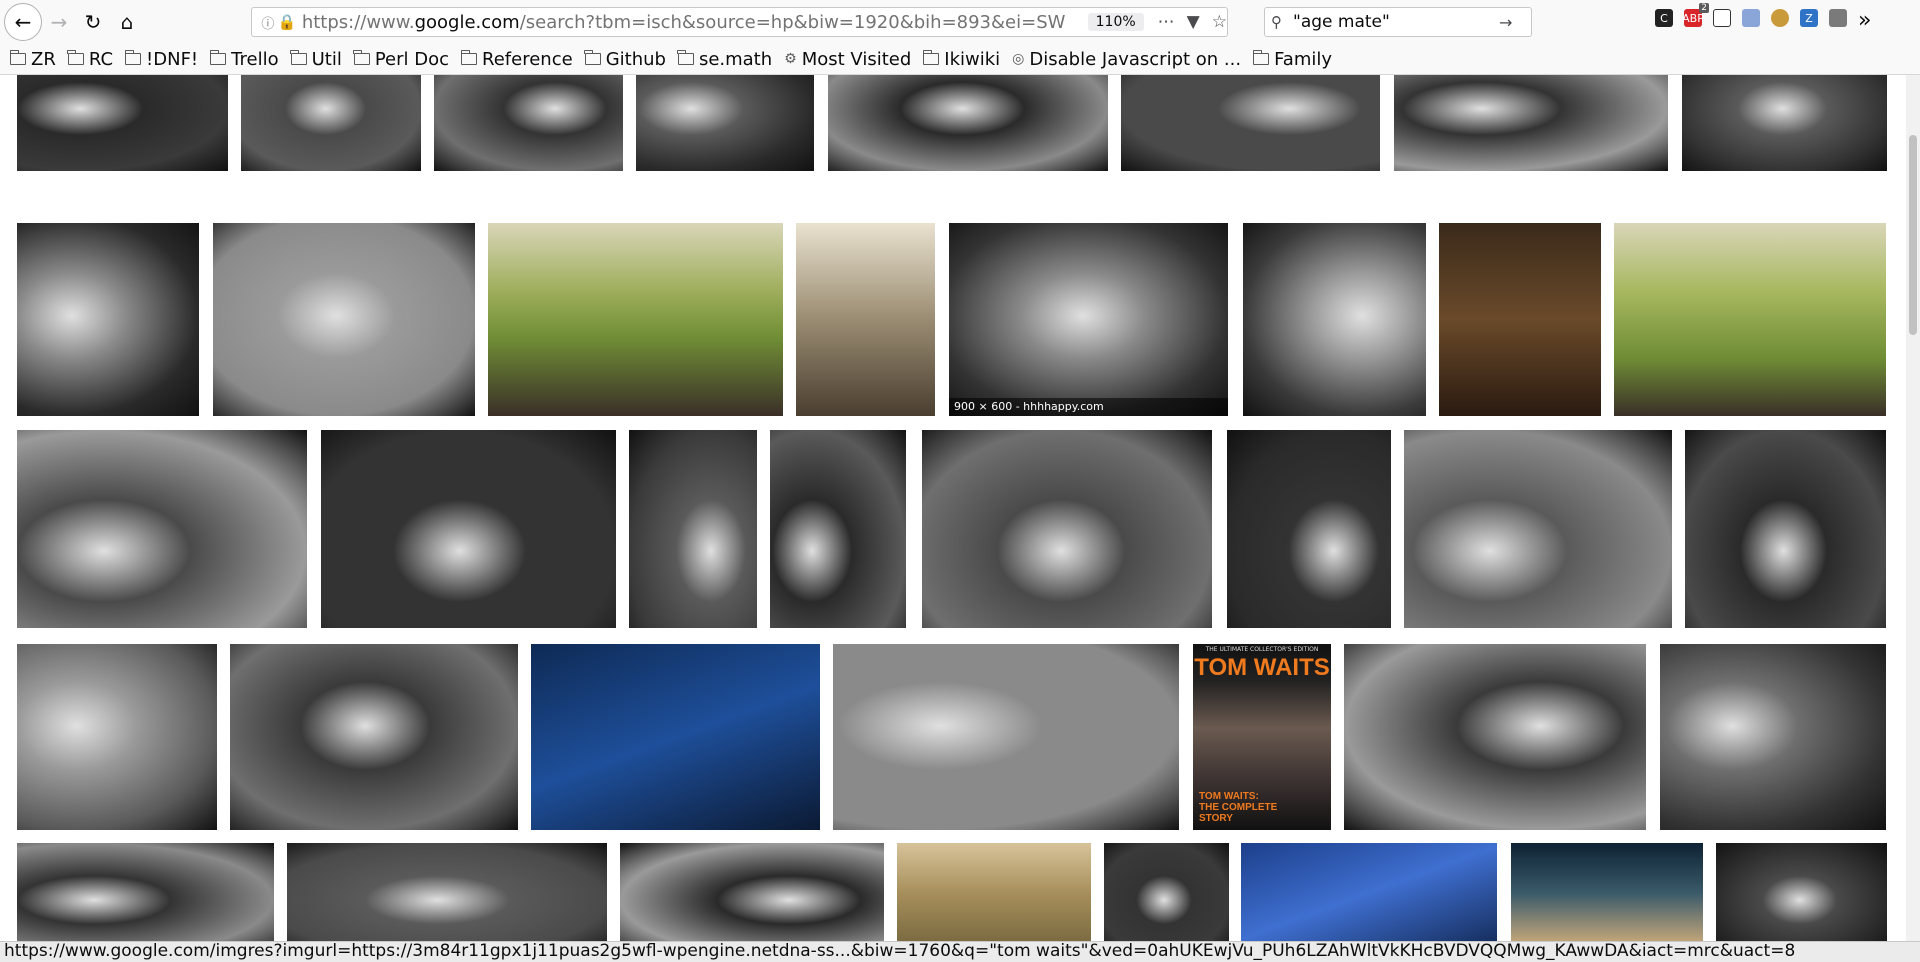 This screenshot has height=962, width=1920. What do you see at coordinates (244, 59) in the screenshot?
I see `bookmark-item: Trello` at bounding box center [244, 59].